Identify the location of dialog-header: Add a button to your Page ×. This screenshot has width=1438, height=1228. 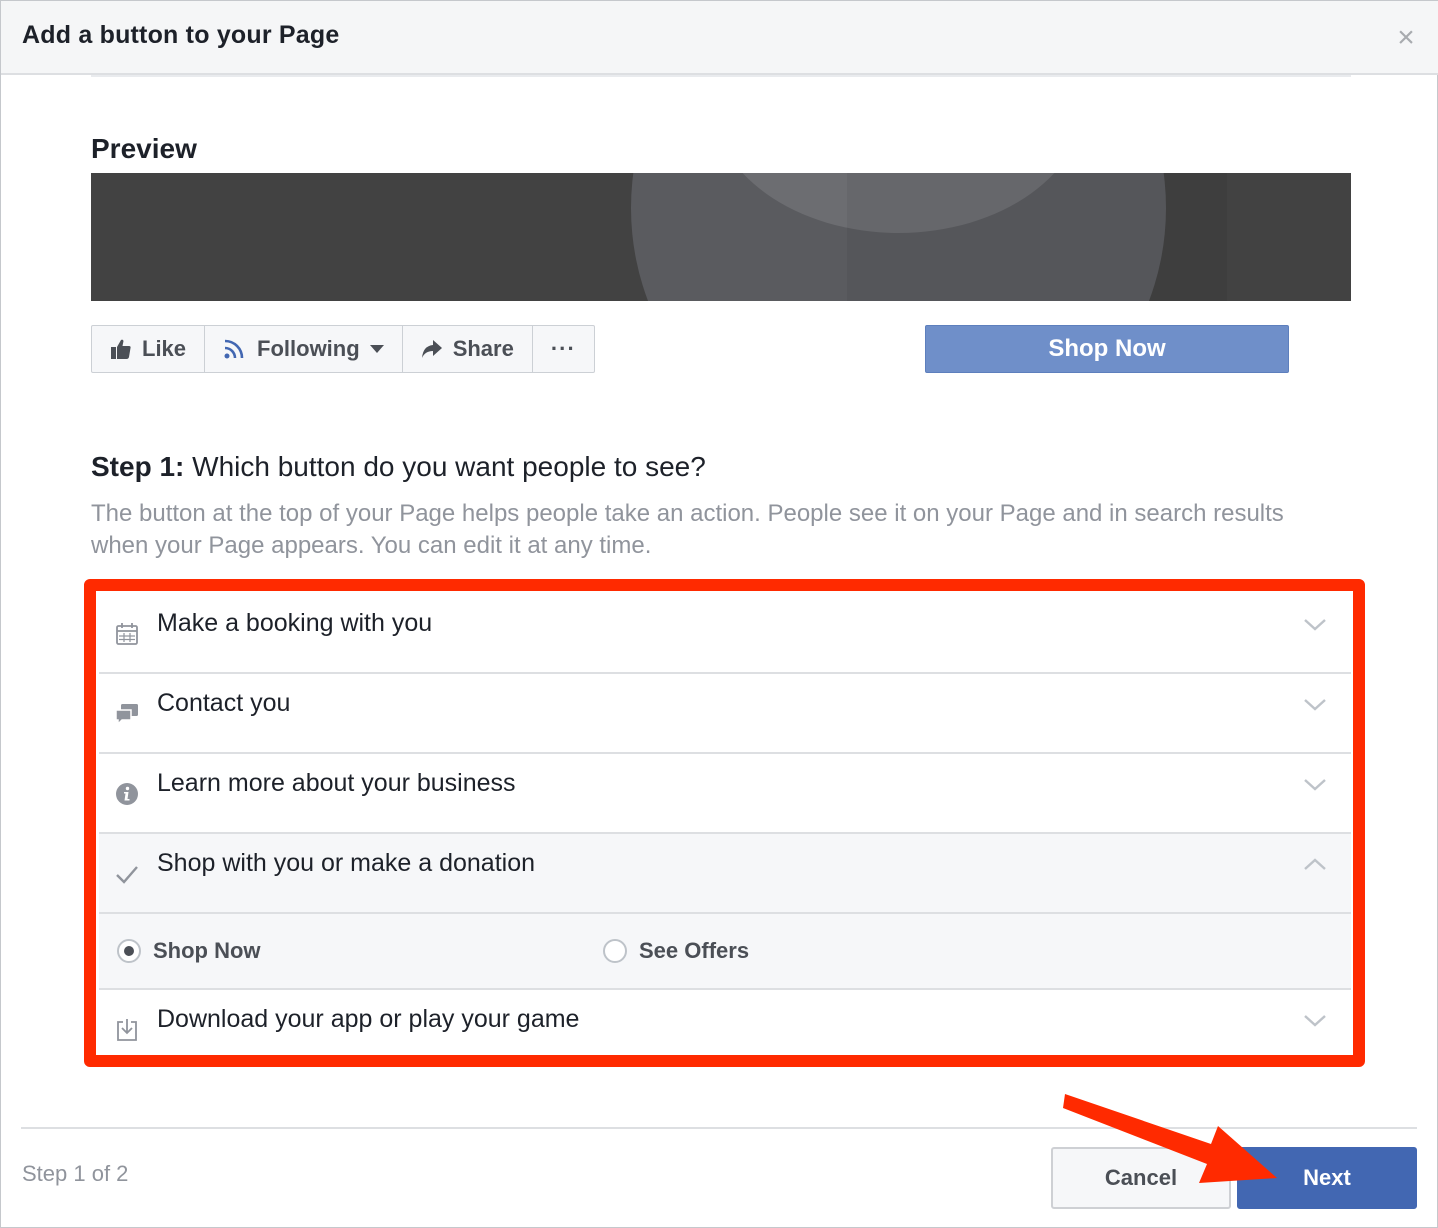
(719, 38).